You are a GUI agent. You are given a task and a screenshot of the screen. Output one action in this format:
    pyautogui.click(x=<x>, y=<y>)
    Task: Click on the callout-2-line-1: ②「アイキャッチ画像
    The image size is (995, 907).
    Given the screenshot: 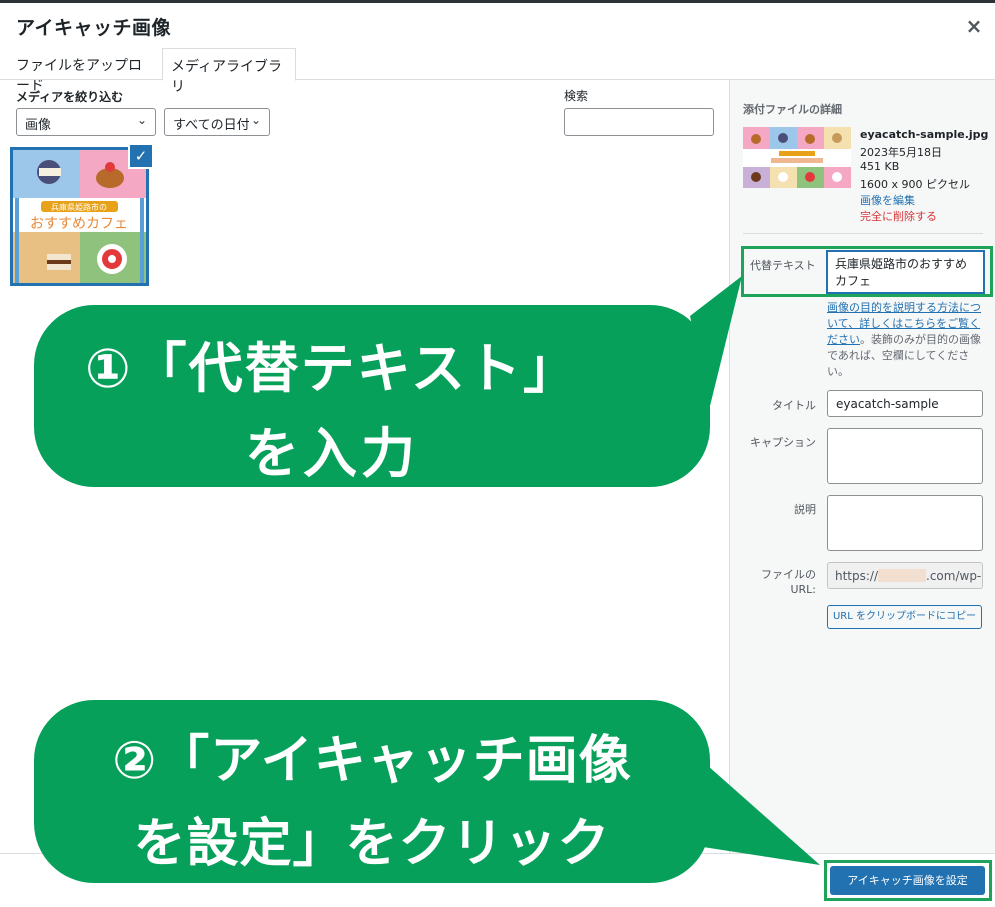 What is the action you would take?
    pyautogui.click(x=372, y=761)
    